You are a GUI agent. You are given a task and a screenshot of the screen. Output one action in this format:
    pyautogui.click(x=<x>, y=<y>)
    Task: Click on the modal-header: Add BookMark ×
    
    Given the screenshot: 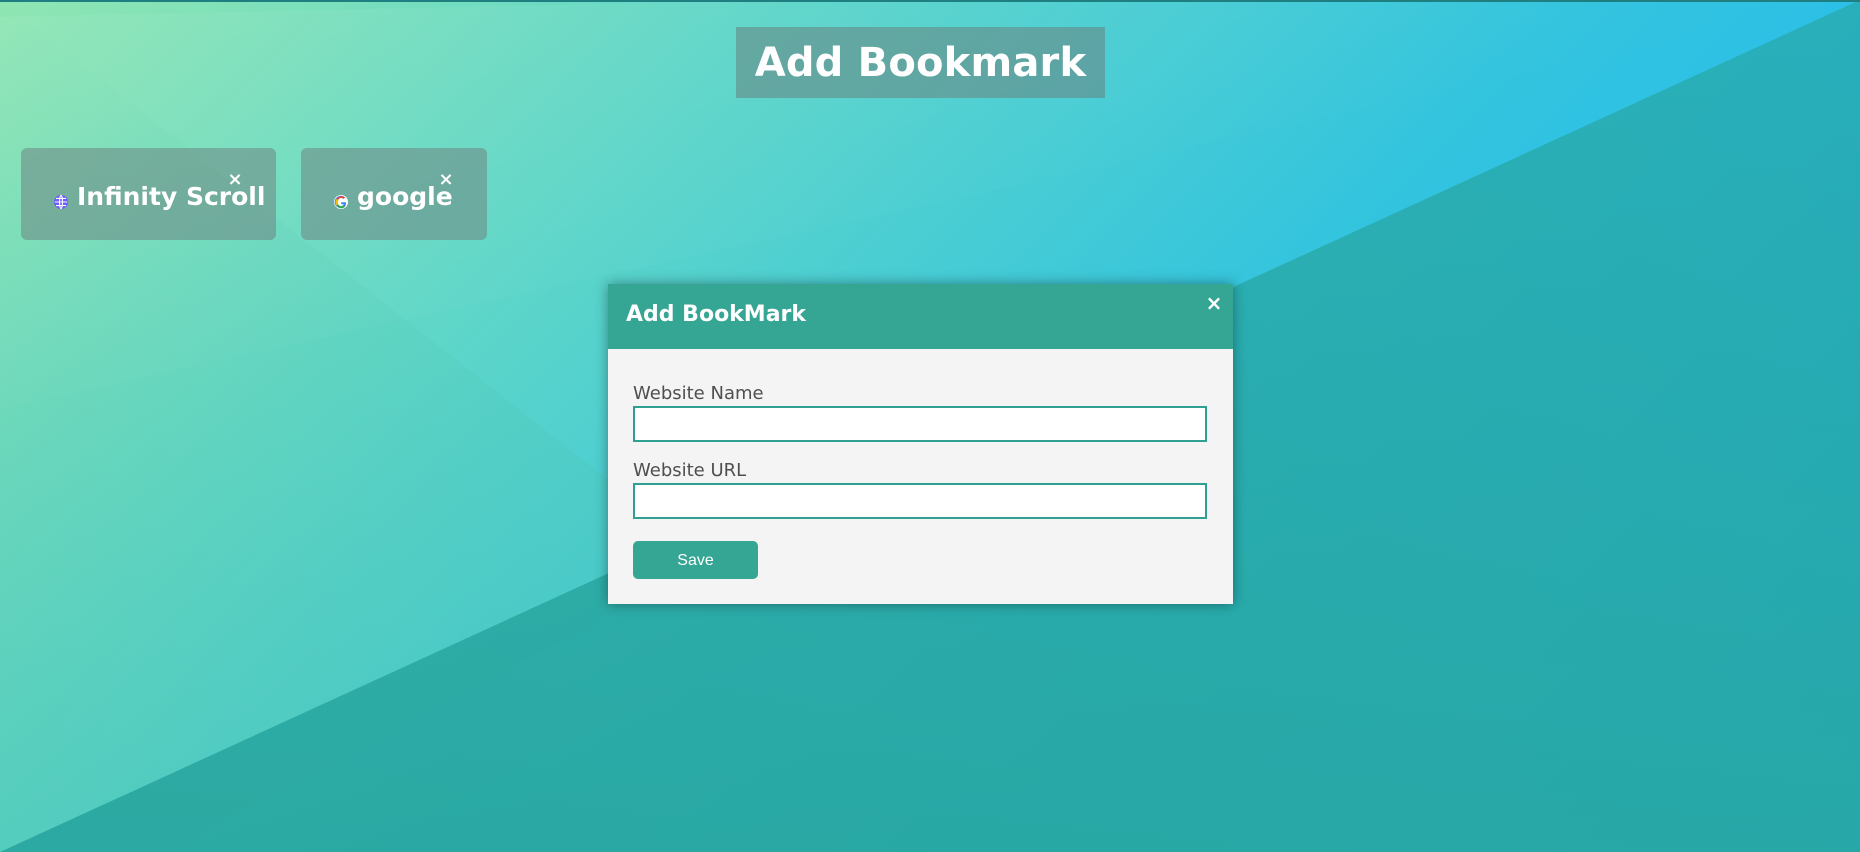 What is the action you would take?
    pyautogui.click(x=920, y=316)
    